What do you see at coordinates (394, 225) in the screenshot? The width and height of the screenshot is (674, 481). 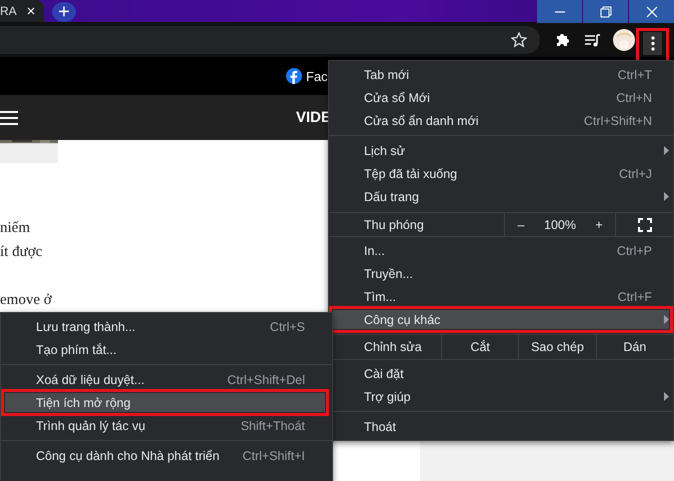 I see `menu-item-label: Thu phóng` at bounding box center [394, 225].